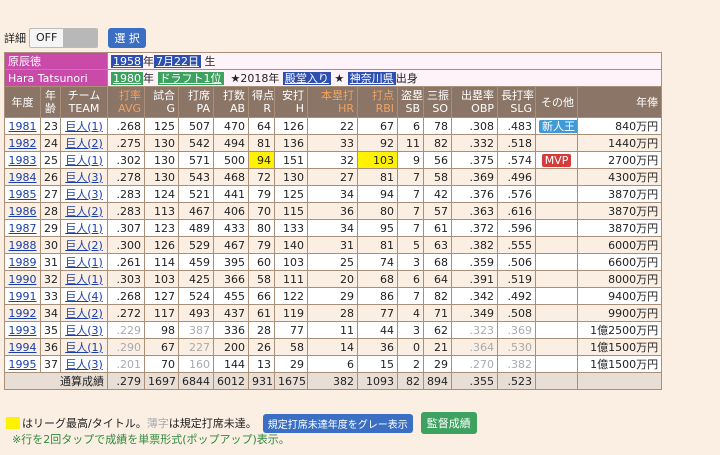 This screenshot has width=720, height=455. What do you see at coordinates (337, 423) in the screenshot?
I see `grey-display-toggle-button: 規定打席未達年度をグレー表示` at bounding box center [337, 423].